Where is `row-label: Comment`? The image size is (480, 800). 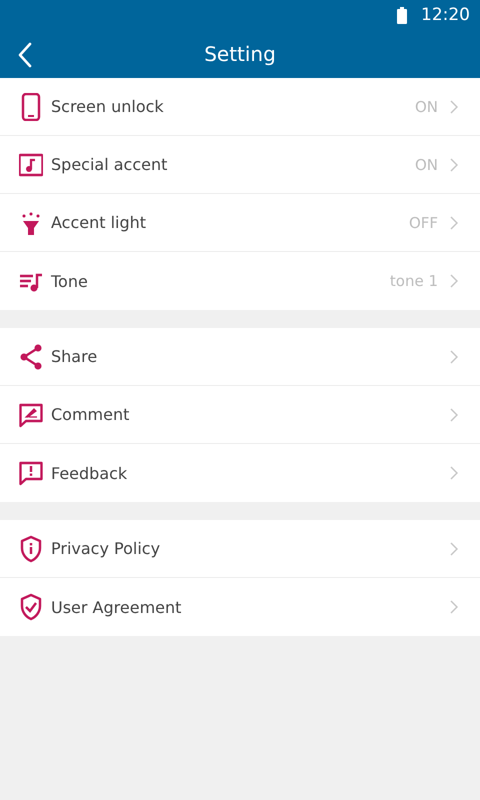 row-label: Comment is located at coordinates (90, 414).